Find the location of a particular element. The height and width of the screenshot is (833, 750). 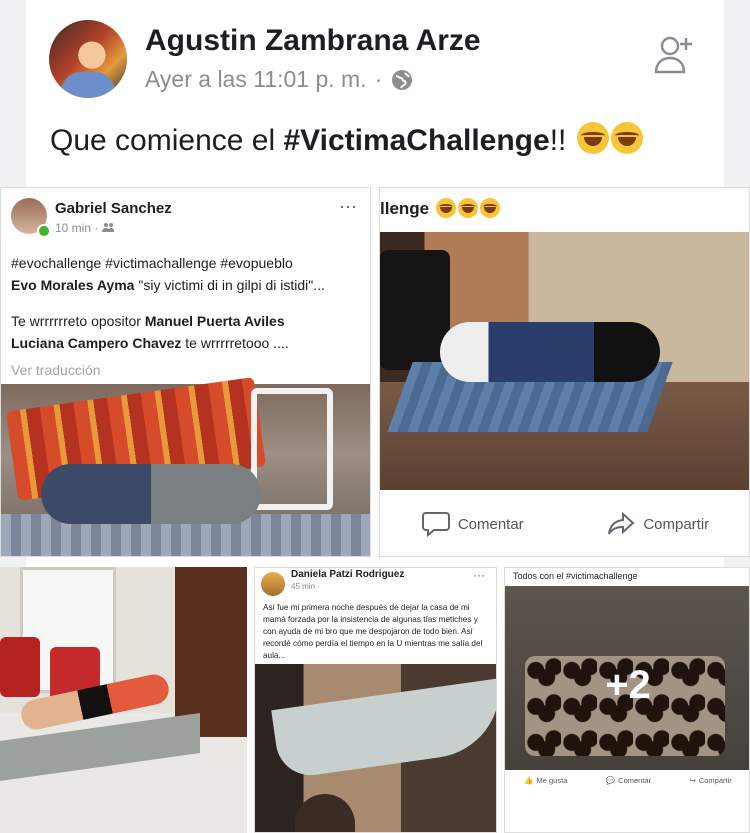

embedded-challenge-text: Te wrrrrrreto opositor is located at coordinates (78, 321).